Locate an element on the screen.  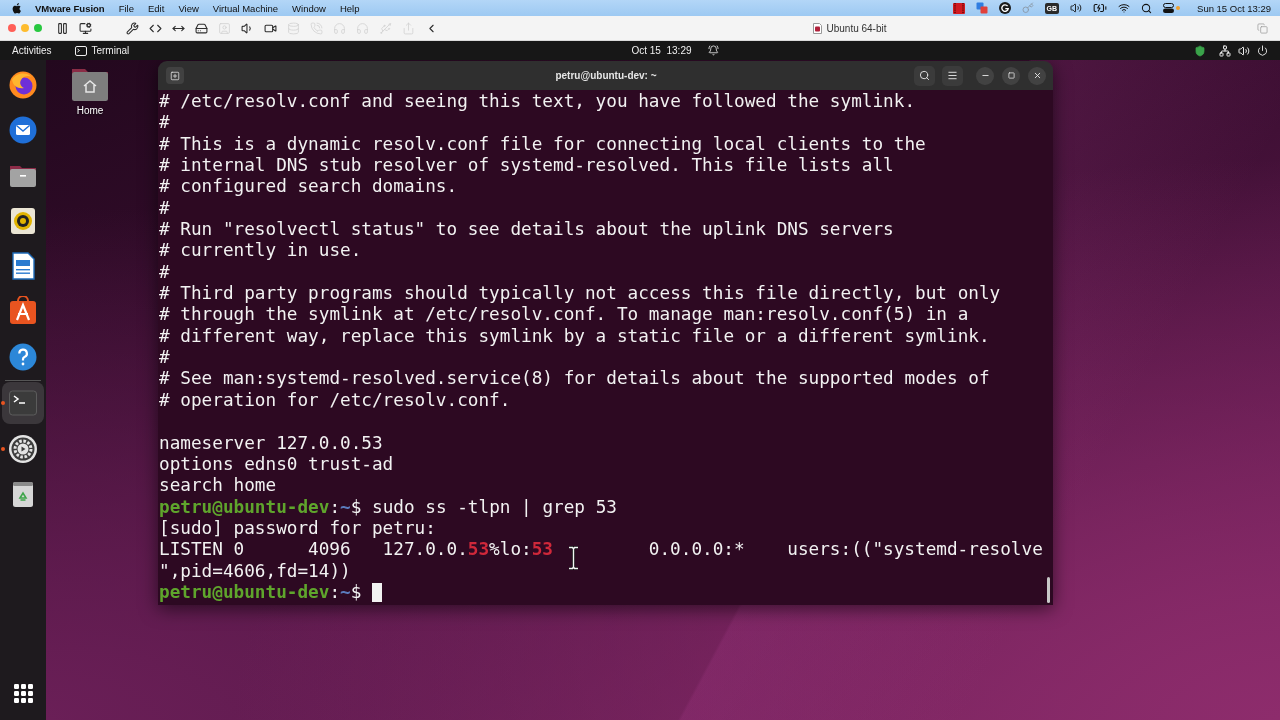
close-icon is located at coordinates (1037, 75).